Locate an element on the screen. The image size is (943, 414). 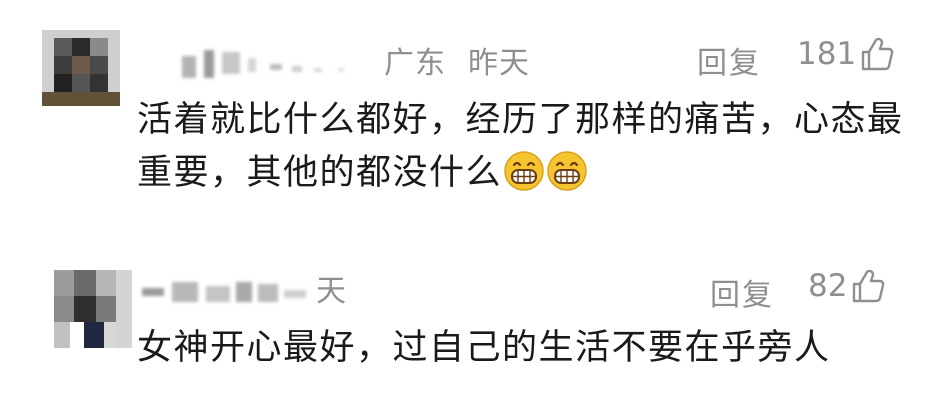
comment-text-line-1: 女神开心最好，过自己的生活不要在乎旁人 is located at coordinates (484, 348).